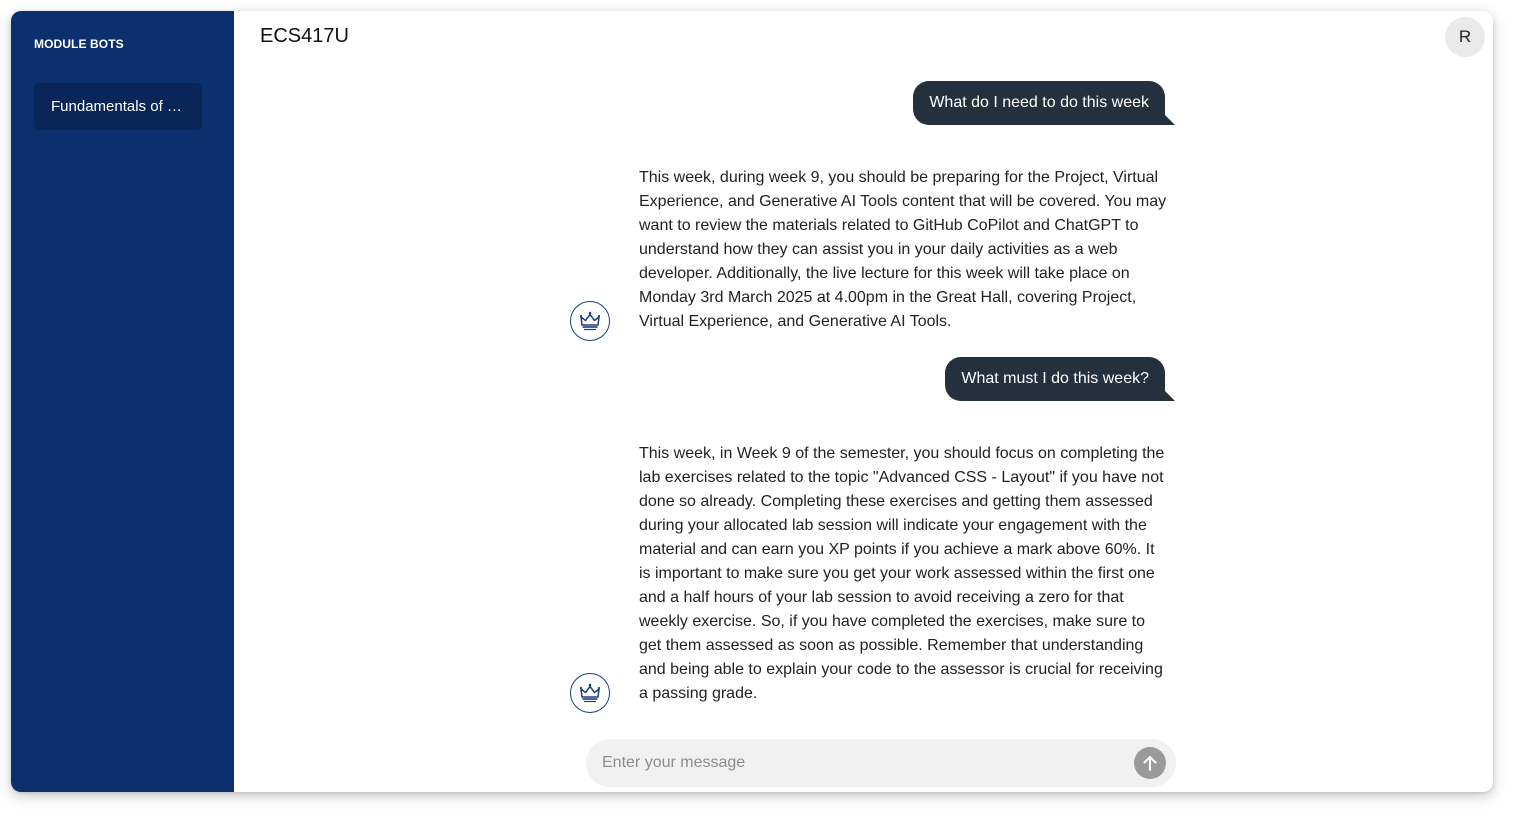 The height and width of the screenshot is (820, 1521). I want to click on arrow-up-icon, so click(1150, 763).